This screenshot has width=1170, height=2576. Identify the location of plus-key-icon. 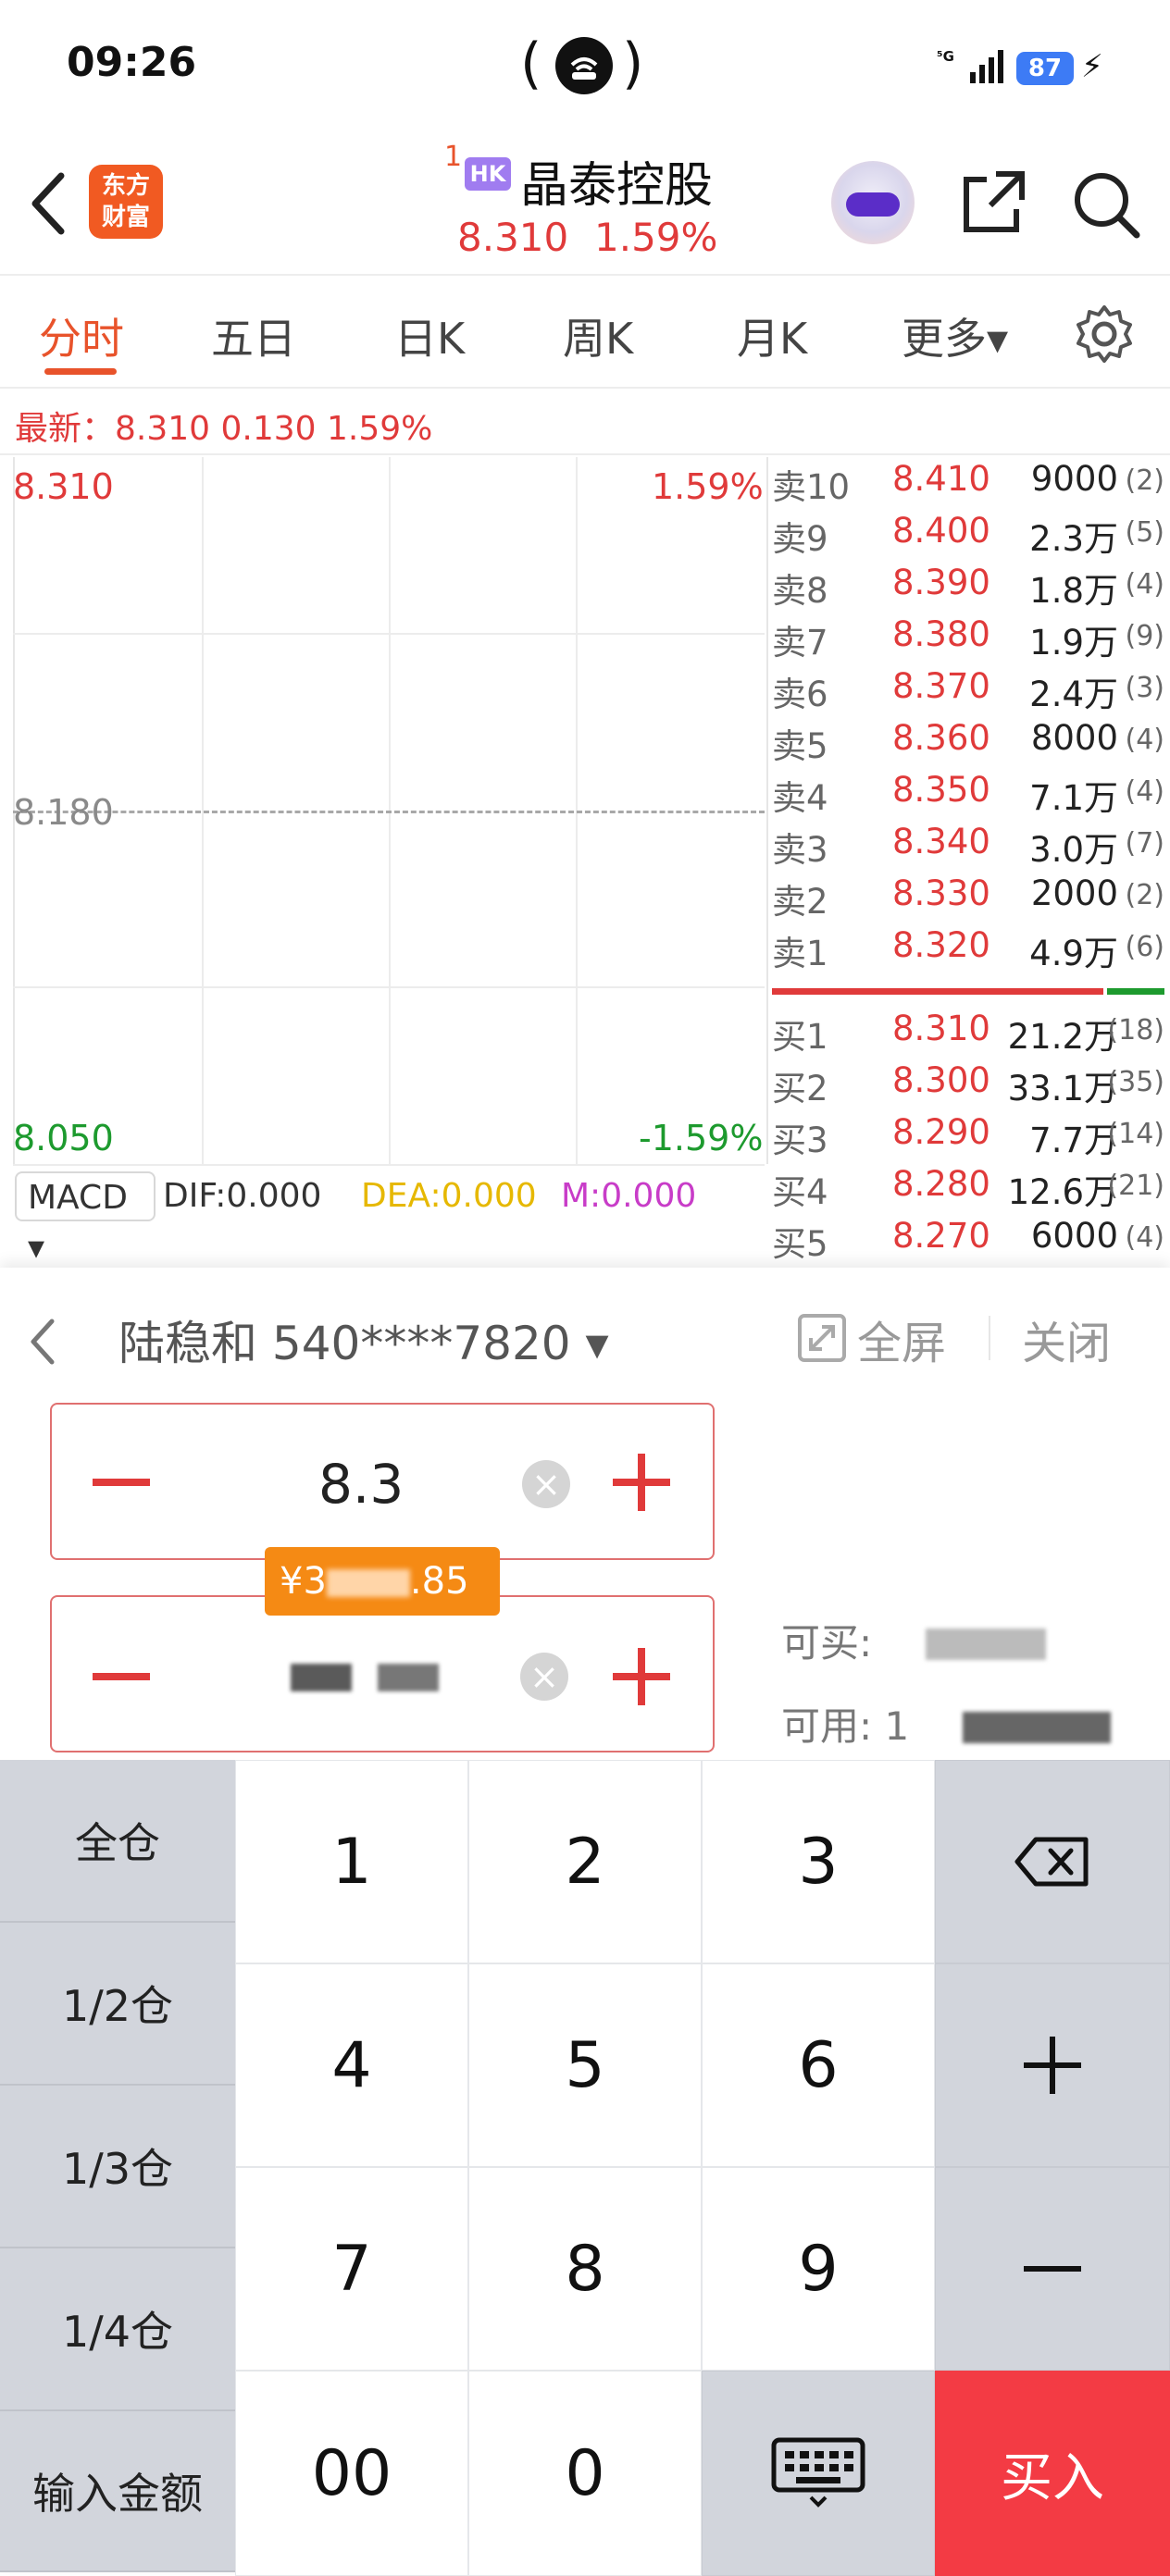
(1052, 2065).